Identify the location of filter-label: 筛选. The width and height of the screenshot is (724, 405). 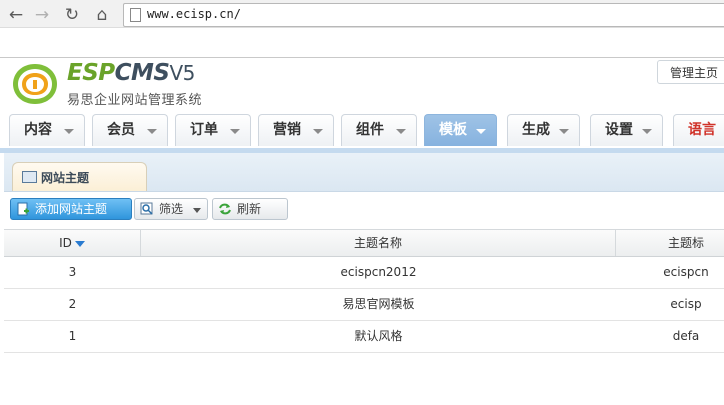
(171, 209).